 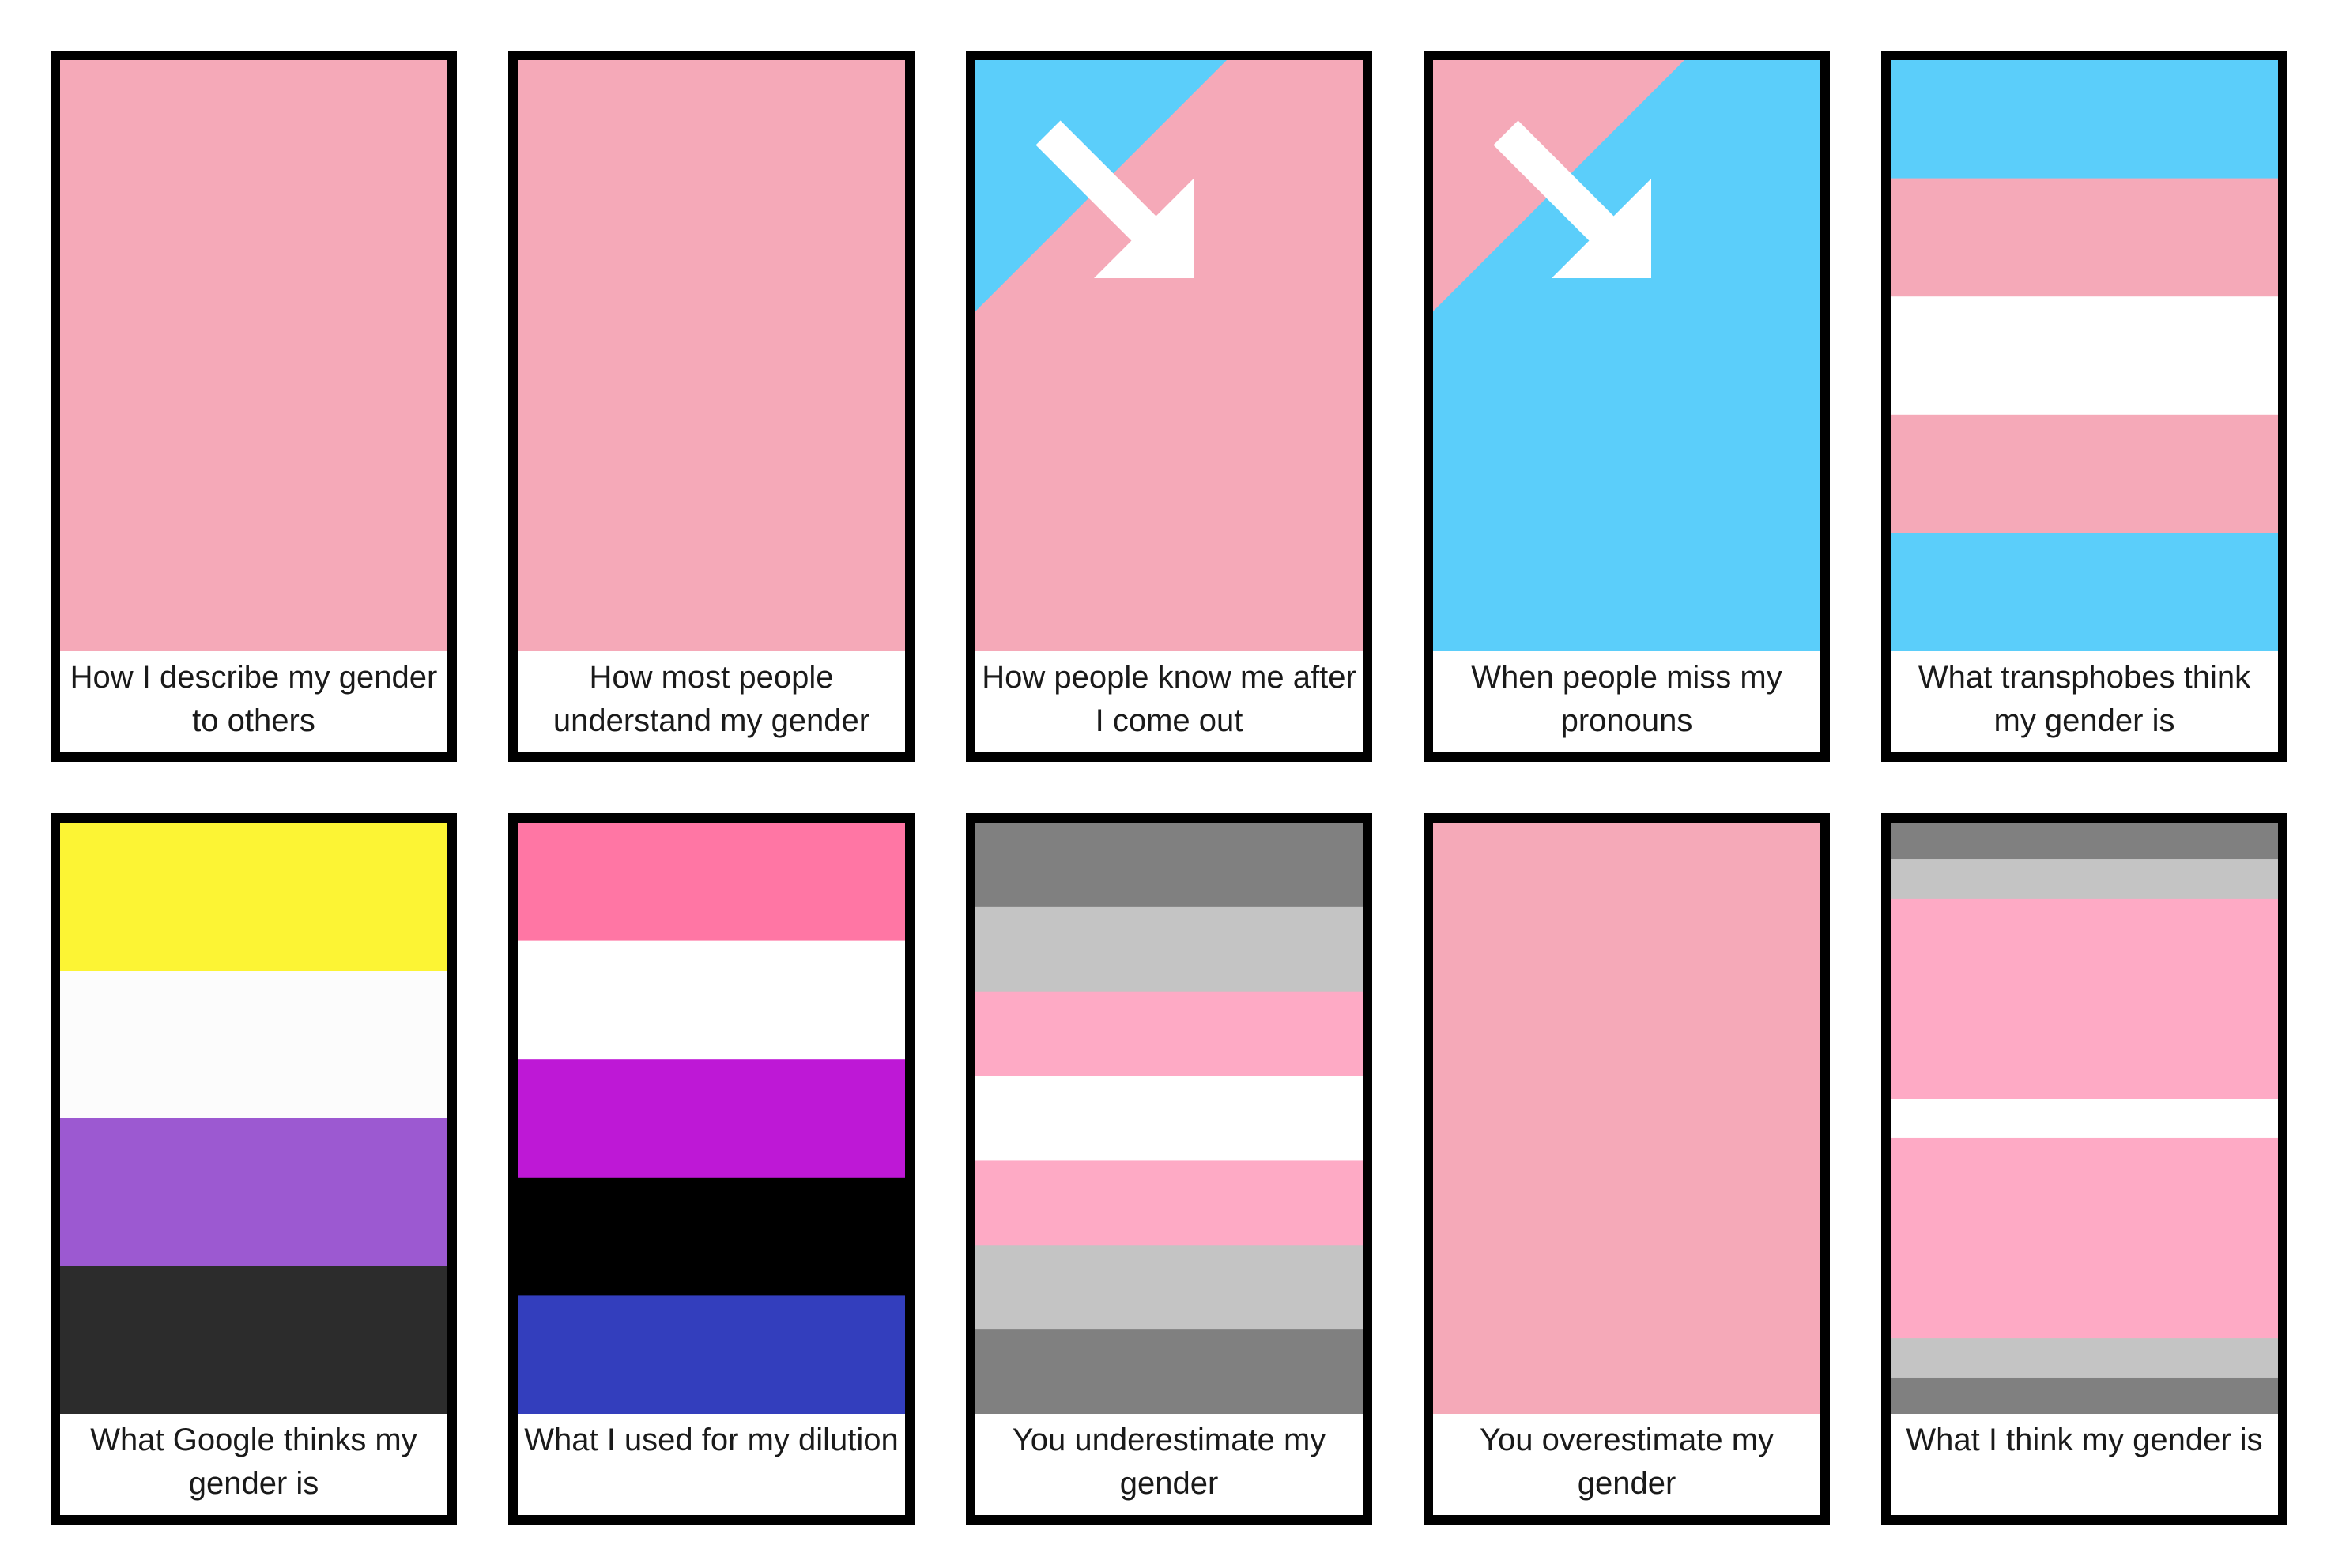 I want to click on card-8: You underestimate my gender, so click(x=1169, y=1169).